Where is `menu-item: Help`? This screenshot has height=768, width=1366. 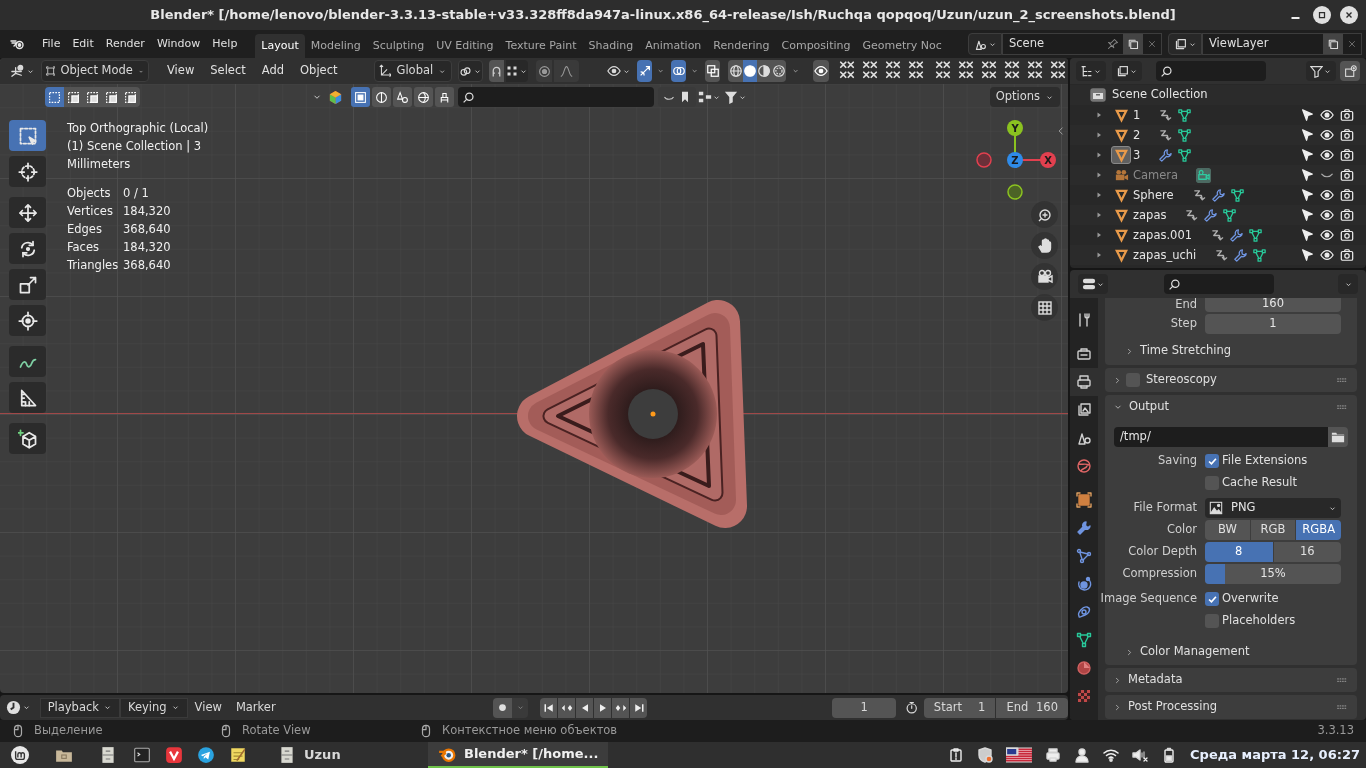
menu-item: Help is located at coordinates (225, 44).